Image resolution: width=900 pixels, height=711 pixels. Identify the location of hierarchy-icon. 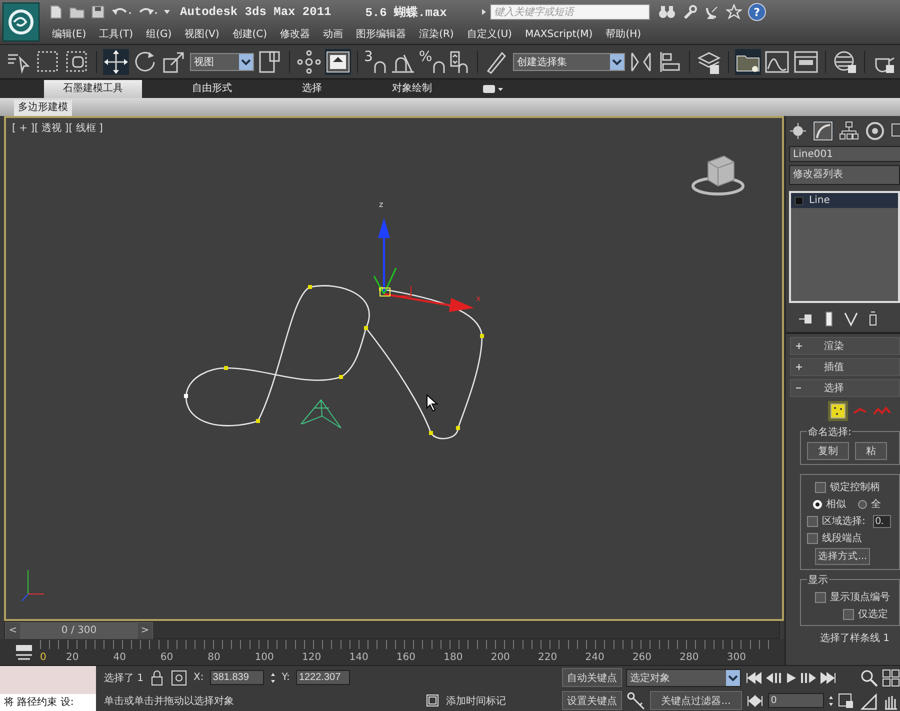
(849, 131).